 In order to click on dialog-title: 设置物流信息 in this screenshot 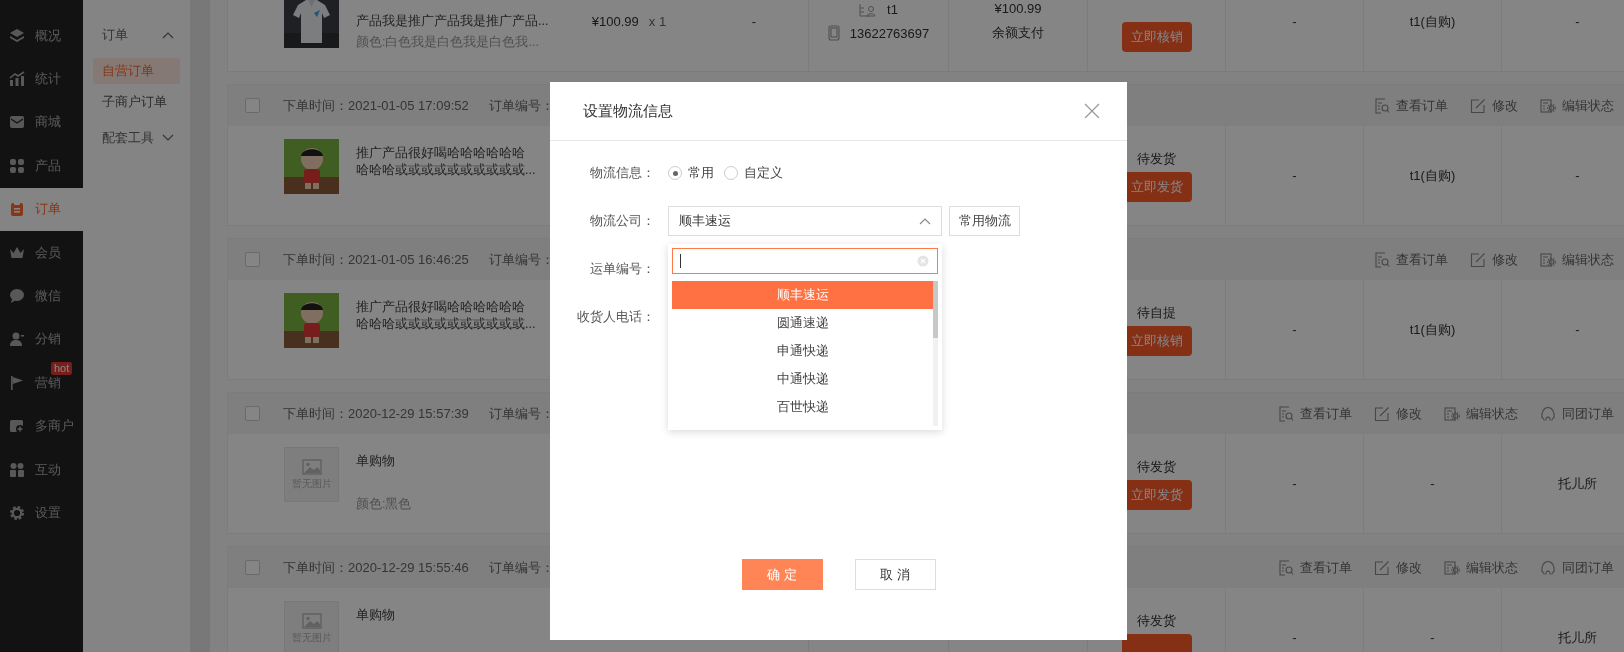, I will do `click(628, 111)`.